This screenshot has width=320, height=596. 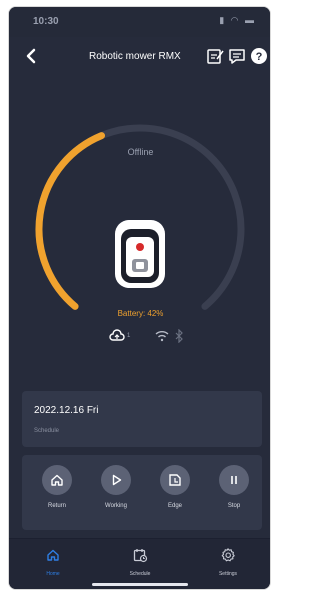 I want to click on schedule-card: 2022.12.16 Fri Schedule, so click(x=142, y=419).